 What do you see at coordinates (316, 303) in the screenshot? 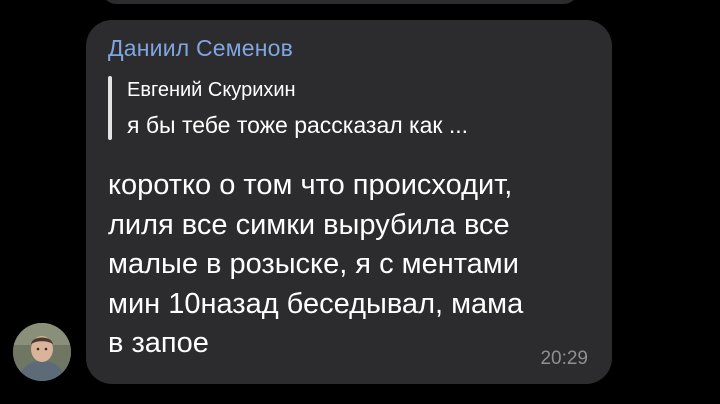
I see `message-line: мин 10назад беседывал, мама` at bounding box center [316, 303].